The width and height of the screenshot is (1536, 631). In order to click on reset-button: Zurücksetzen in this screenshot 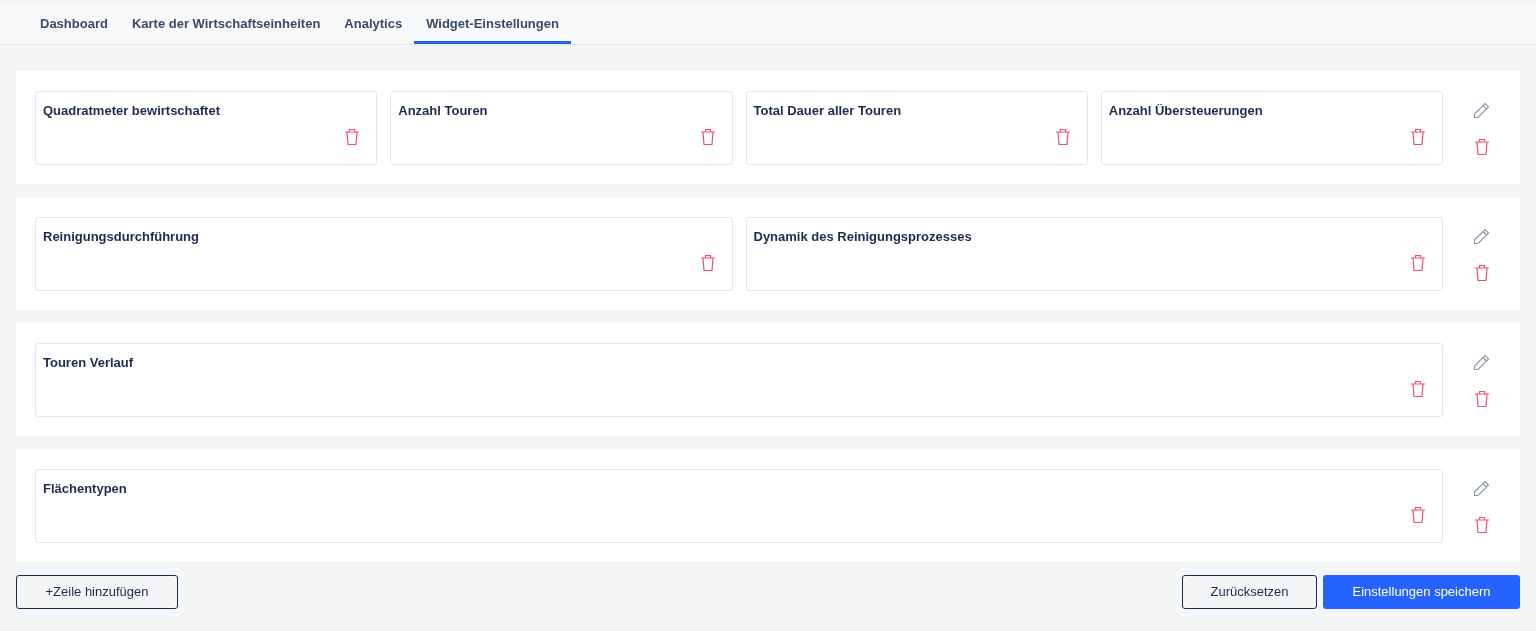, I will do `click(1249, 592)`.